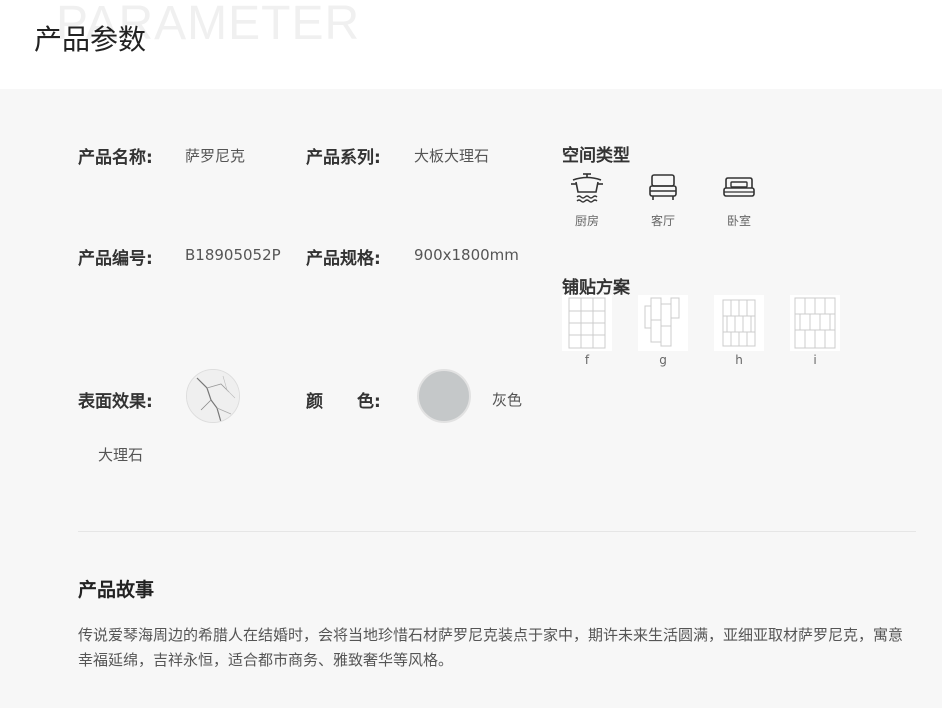 The image size is (942, 708). What do you see at coordinates (739, 200) in the screenshot?
I see `space-item-bedroom: 卧室` at bounding box center [739, 200].